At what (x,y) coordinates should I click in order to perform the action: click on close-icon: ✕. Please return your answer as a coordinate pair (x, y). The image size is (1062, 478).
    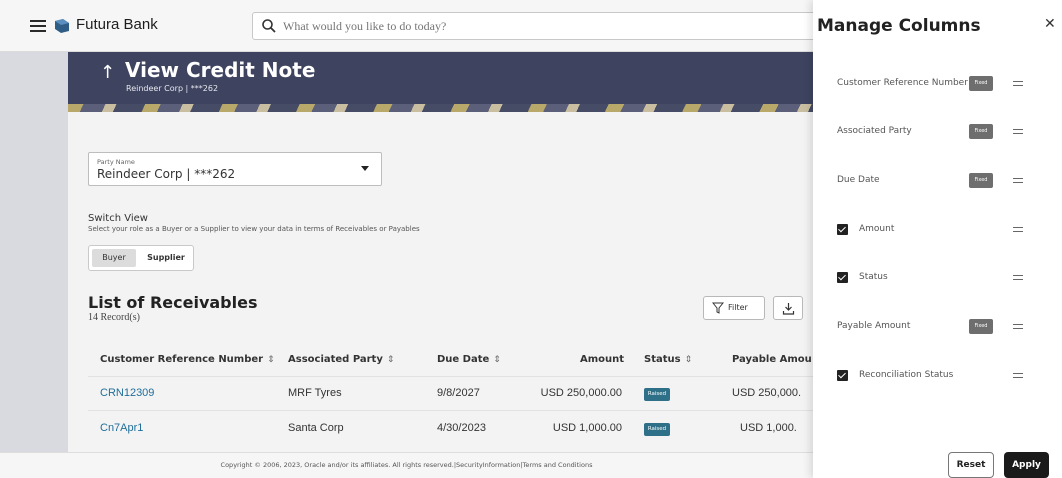
    Looking at the image, I should click on (1050, 24).